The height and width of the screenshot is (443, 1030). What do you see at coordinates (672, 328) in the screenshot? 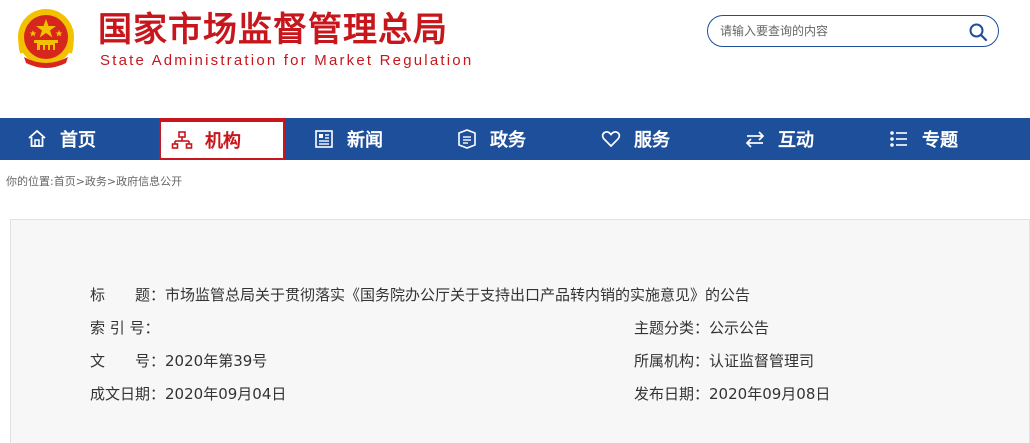
I see `info-label: 主题分类：` at bounding box center [672, 328].